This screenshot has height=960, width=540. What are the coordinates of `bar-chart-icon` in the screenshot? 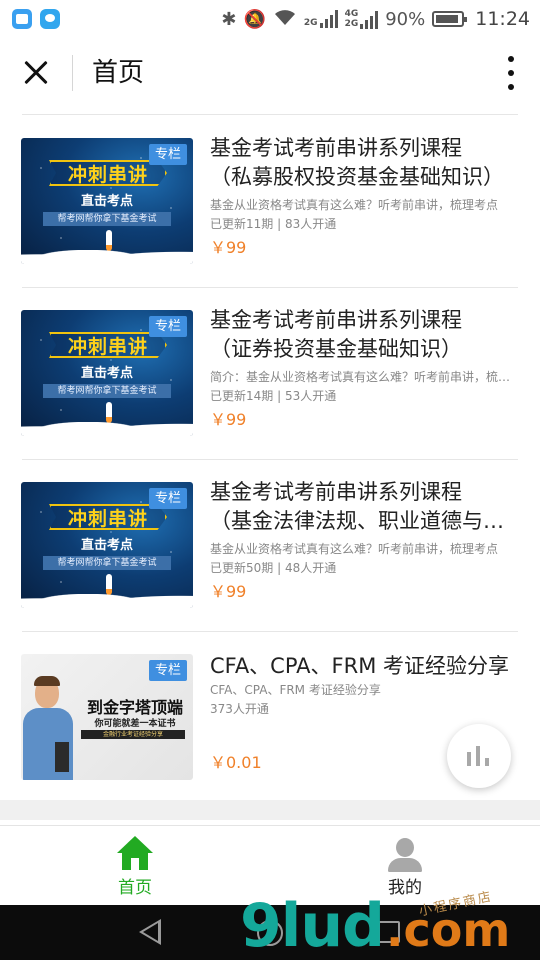 It's located at (479, 756).